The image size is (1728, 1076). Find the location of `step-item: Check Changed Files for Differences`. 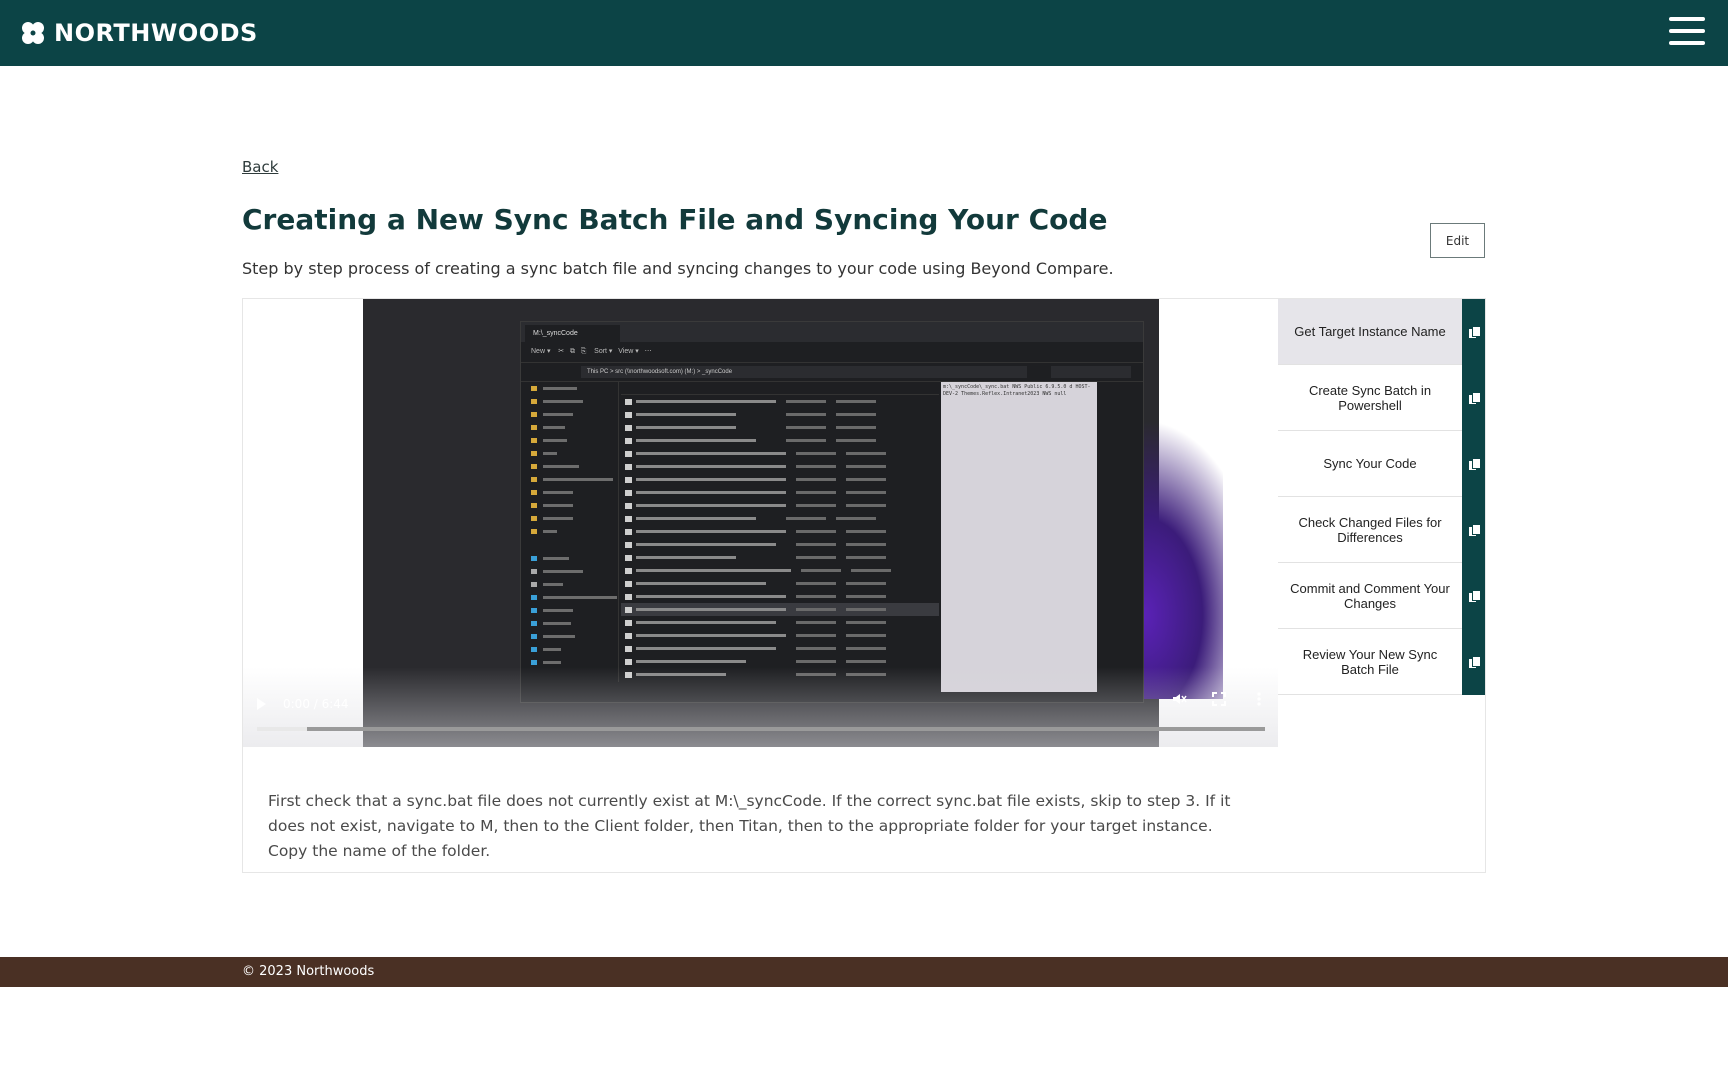

step-item: Check Changed Files for Differences is located at coordinates (1381, 530).